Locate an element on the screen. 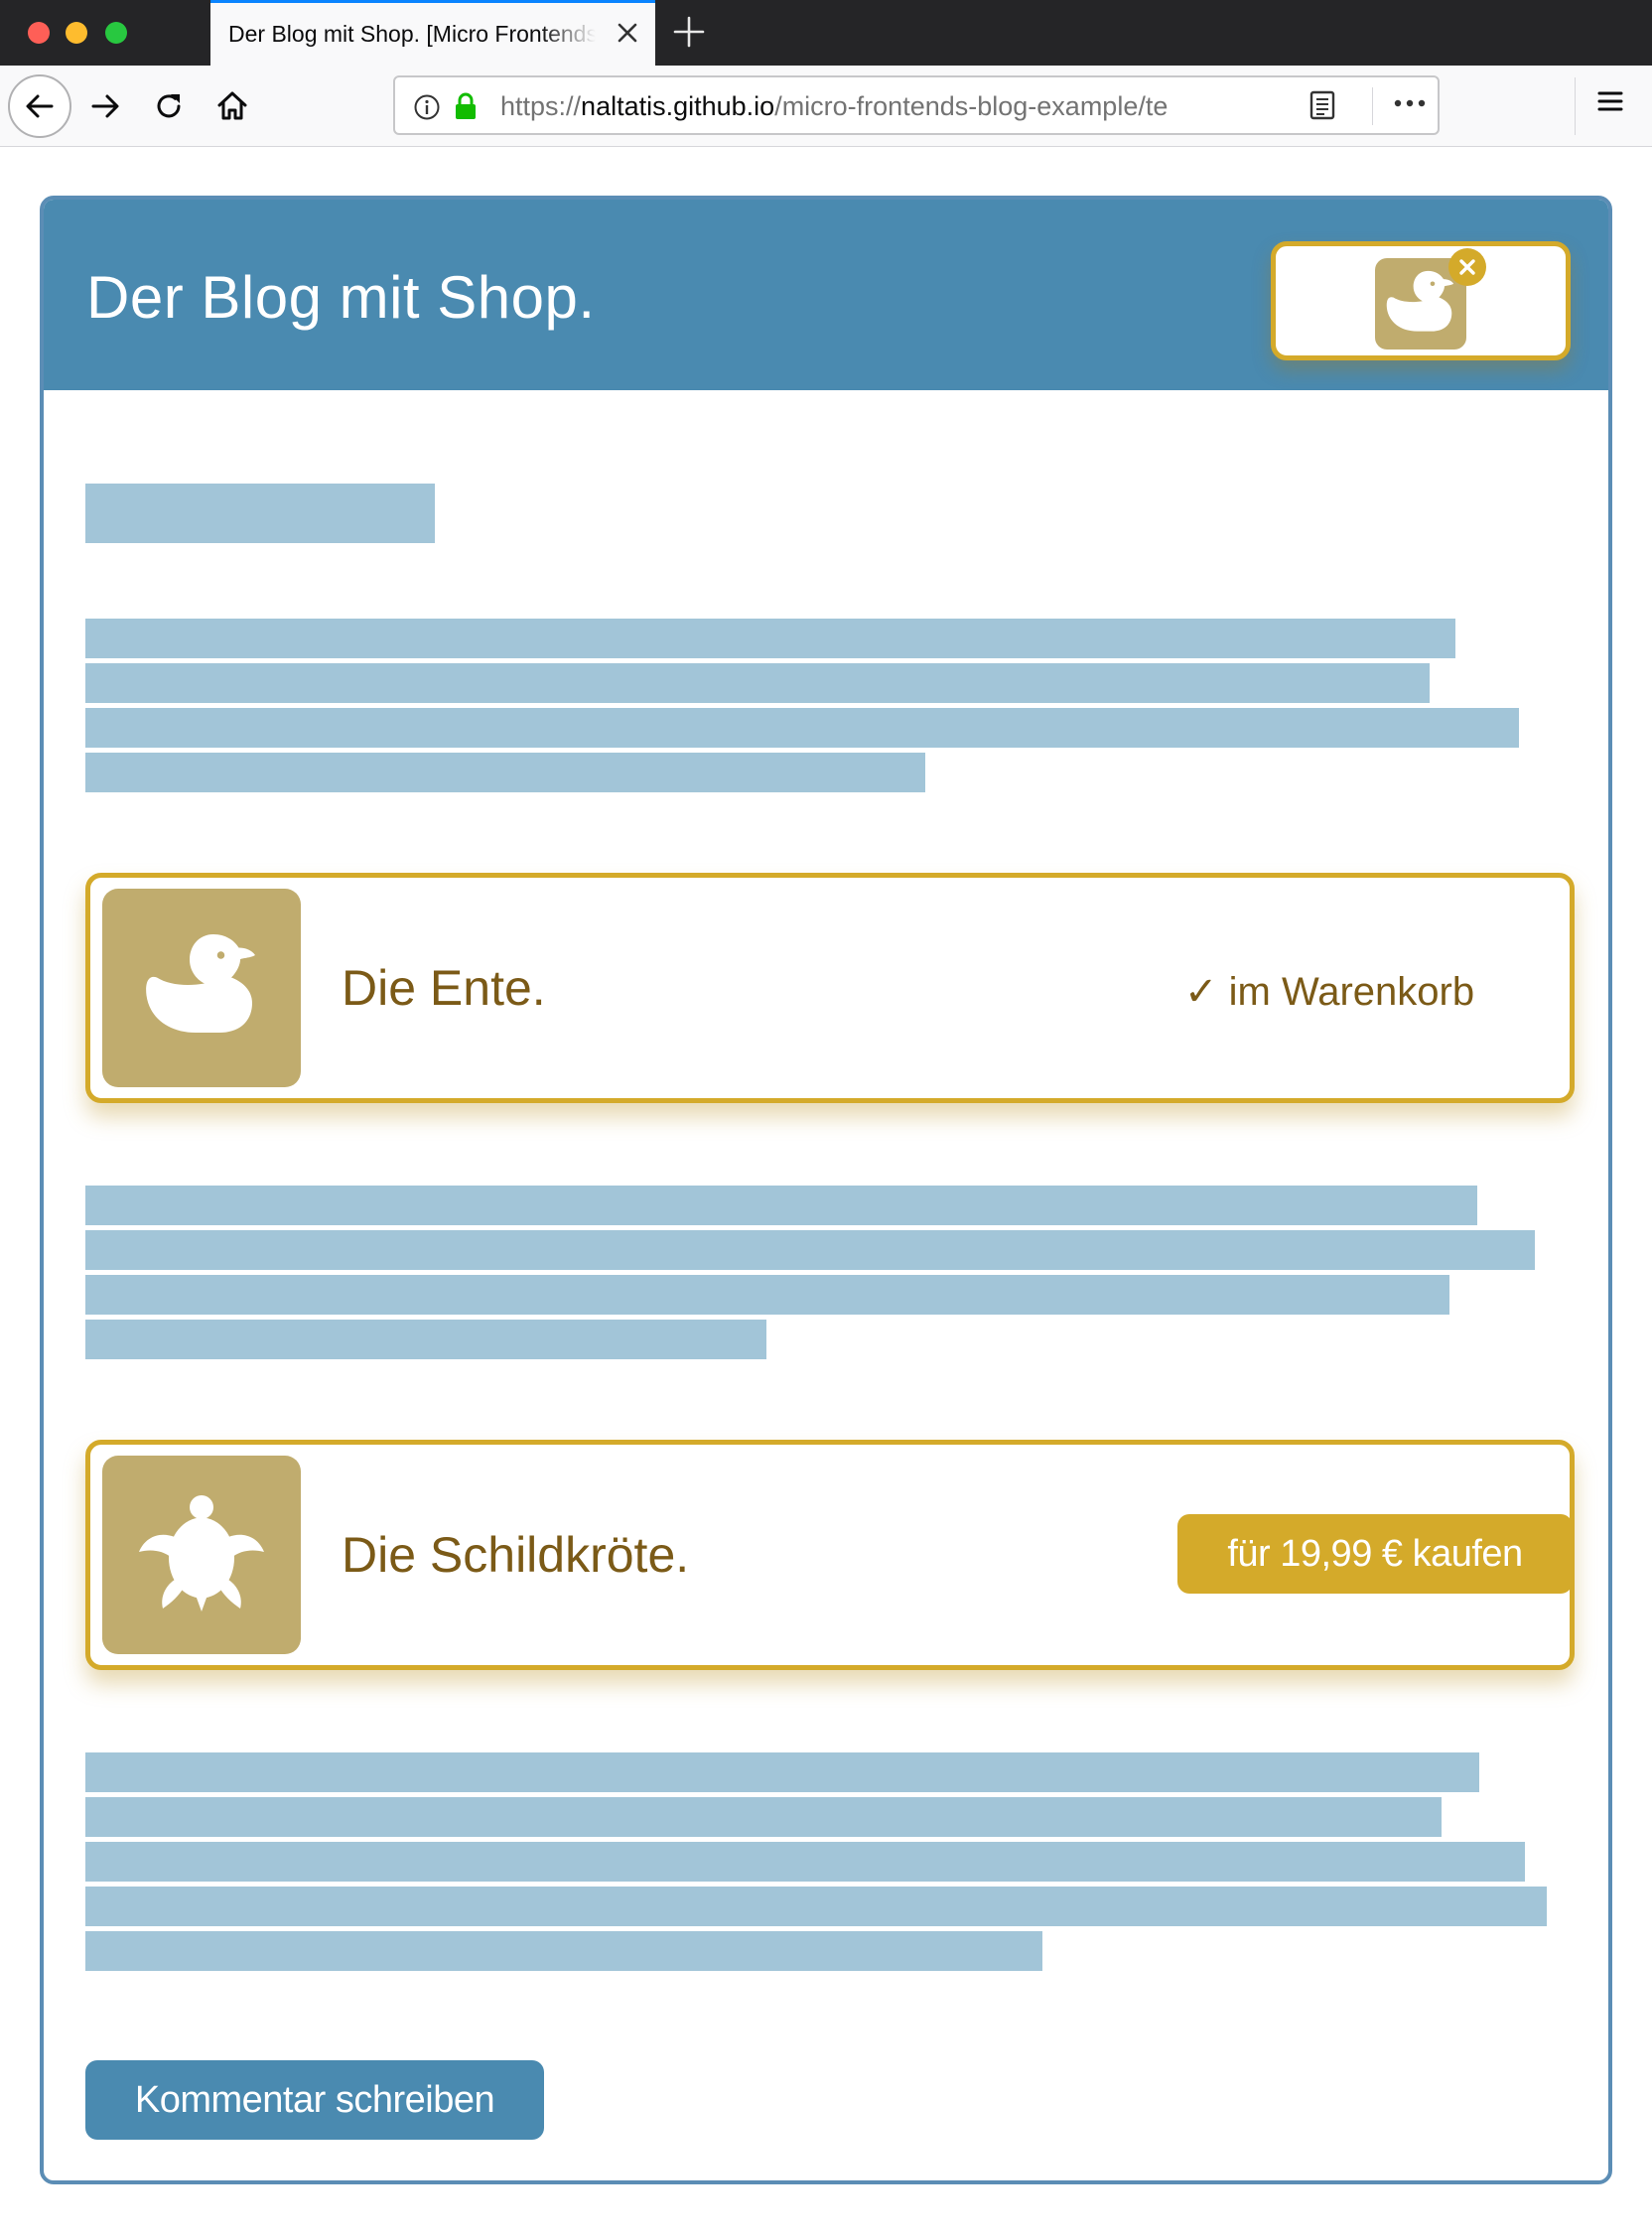  page-title: Der Blog mit Shop. is located at coordinates (341, 297).